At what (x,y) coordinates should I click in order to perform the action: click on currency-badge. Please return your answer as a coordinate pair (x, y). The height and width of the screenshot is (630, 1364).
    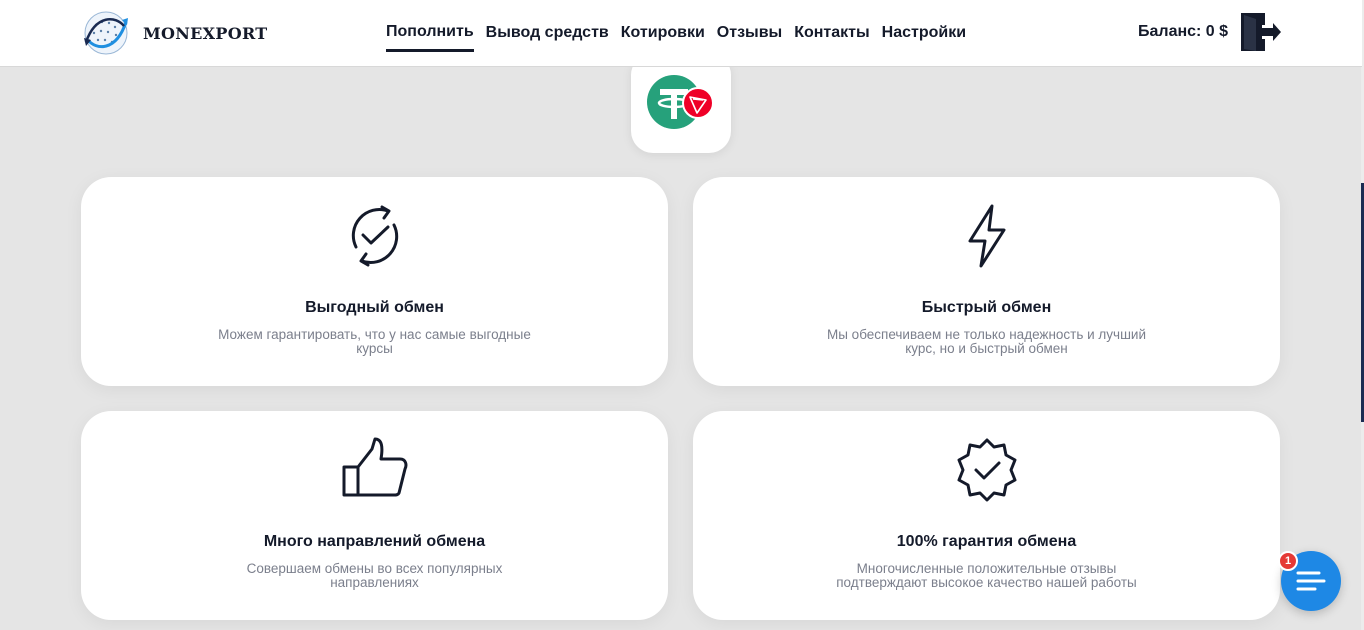
    Looking at the image, I should click on (681, 103).